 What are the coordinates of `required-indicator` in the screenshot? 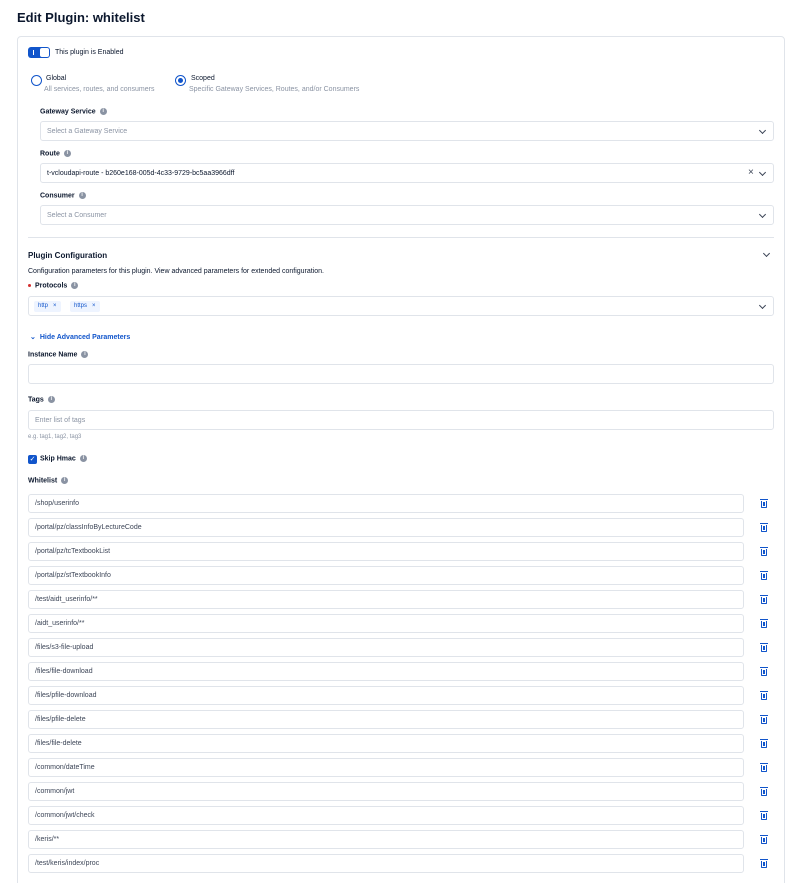 It's located at (29, 285).